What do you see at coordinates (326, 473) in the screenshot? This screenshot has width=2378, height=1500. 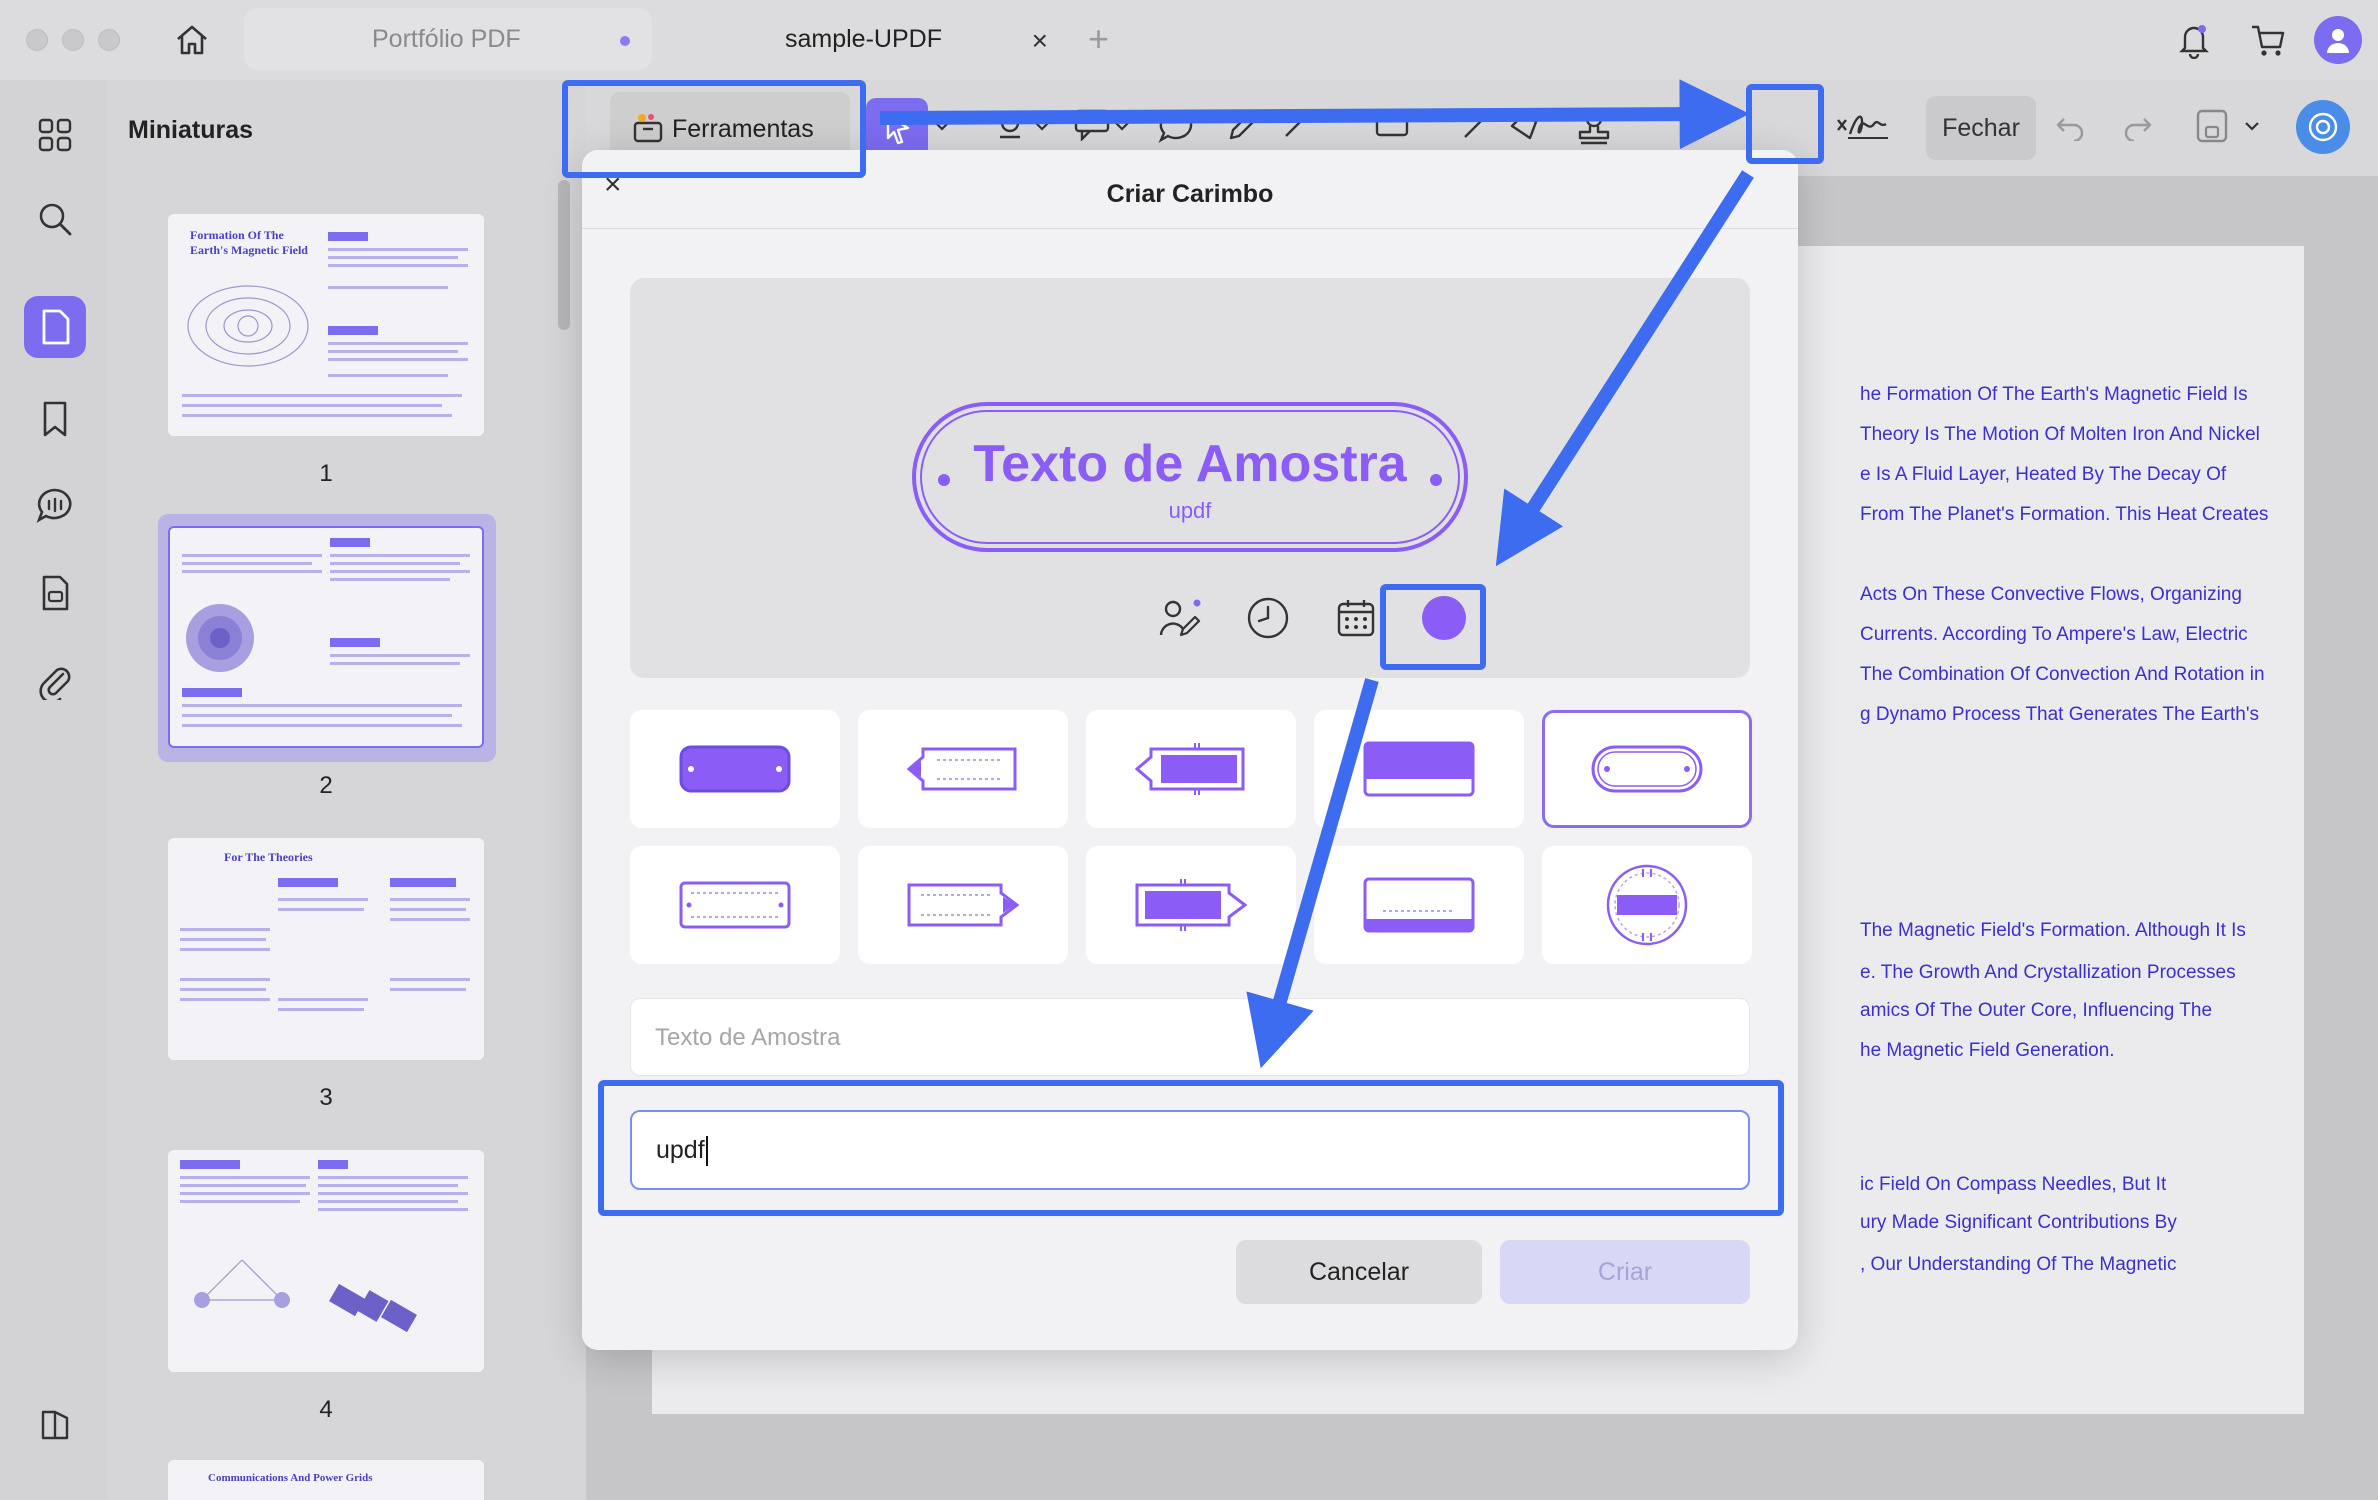 I see `thumbnail-number: 1` at bounding box center [326, 473].